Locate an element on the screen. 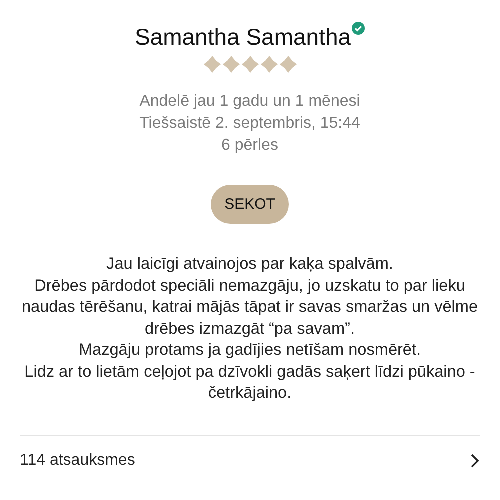 This screenshot has height=500, width=500. bio-text: Mazgāju protams ja gadījies netīšam nosmērēt. is located at coordinates (250, 350).